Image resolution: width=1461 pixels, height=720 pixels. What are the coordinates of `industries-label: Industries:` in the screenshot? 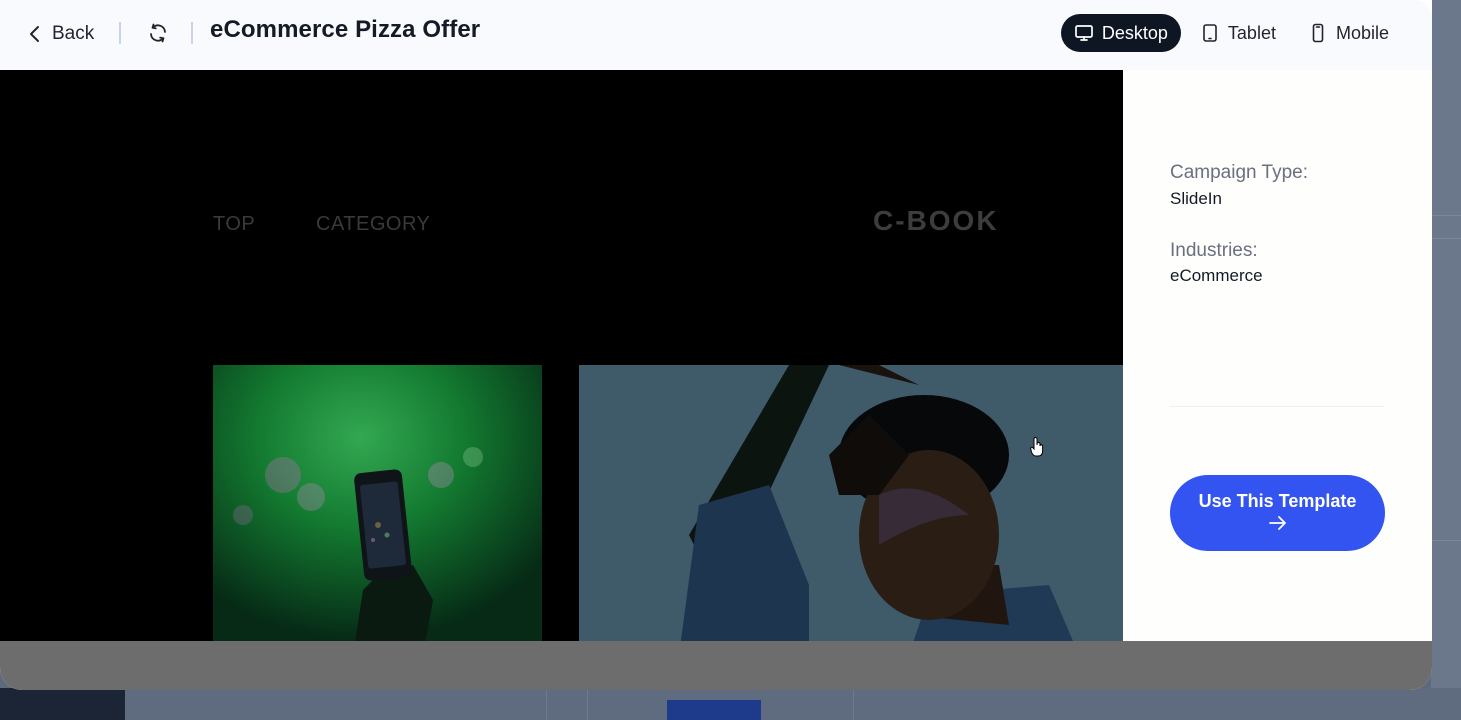 It's located at (1214, 250).